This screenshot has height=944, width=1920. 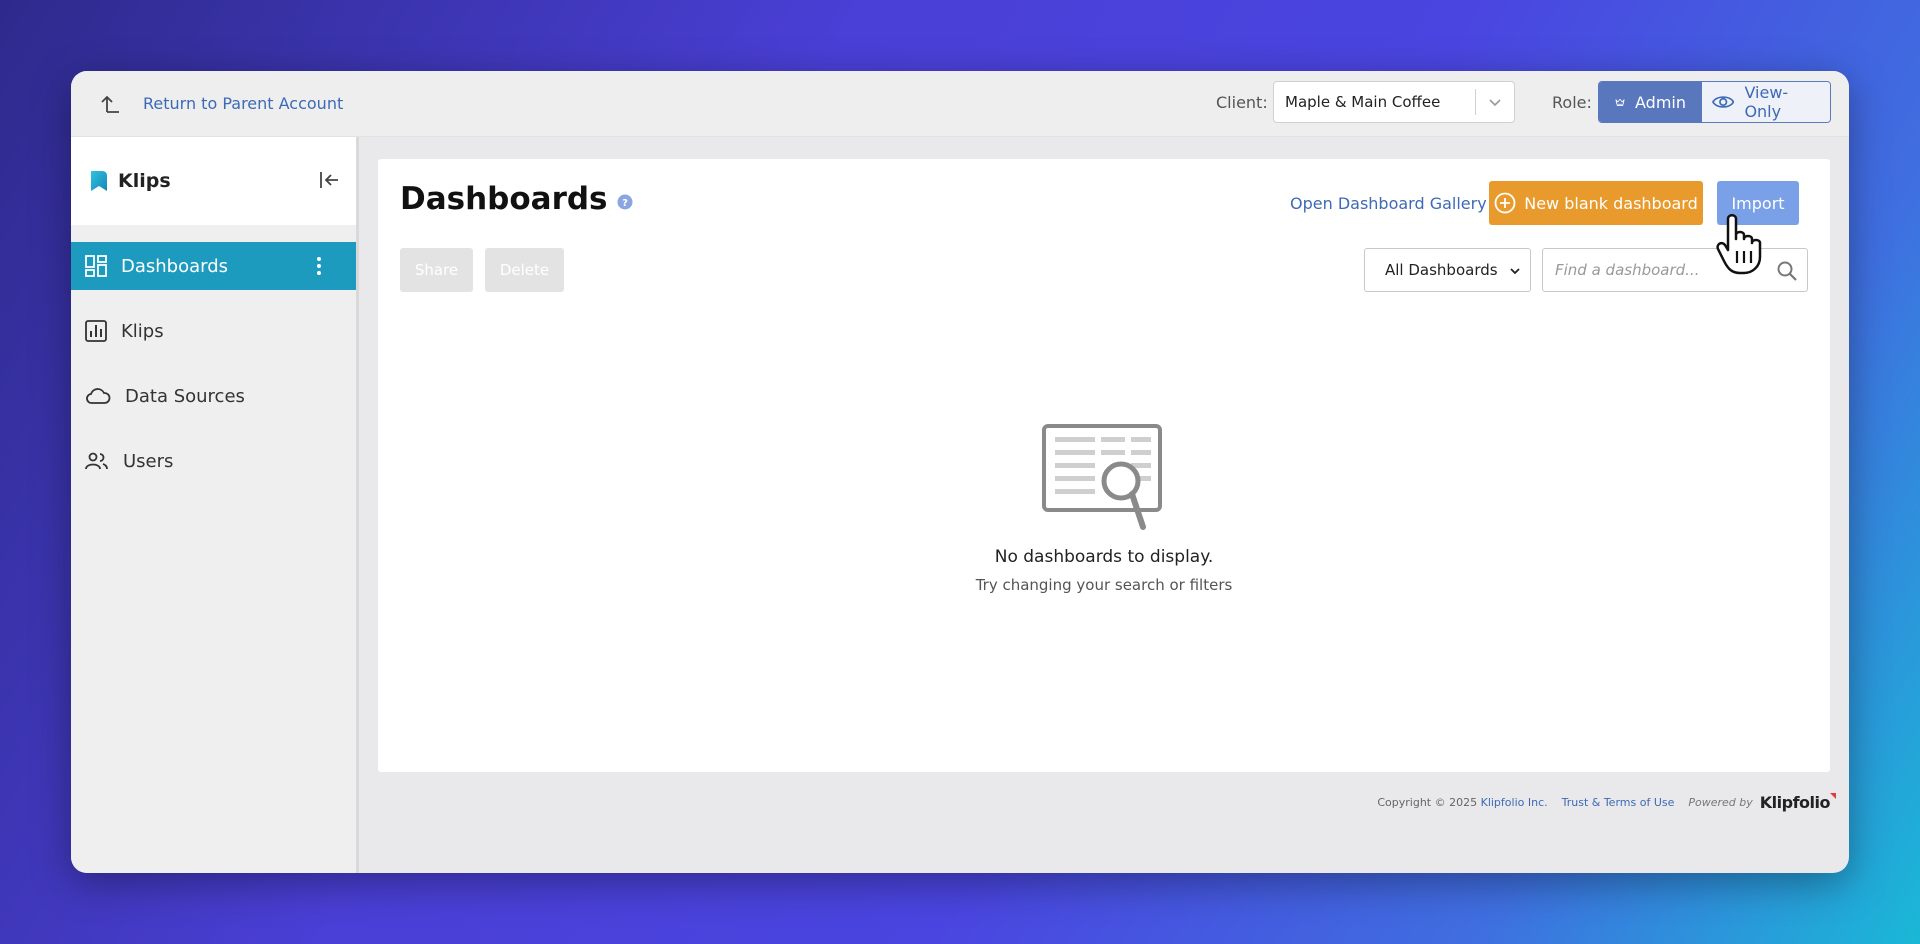 What do you see at coordinates (1833, 795) in the screenshot?
I see `logo-corner-mark` at bounding box center [1833, 795].